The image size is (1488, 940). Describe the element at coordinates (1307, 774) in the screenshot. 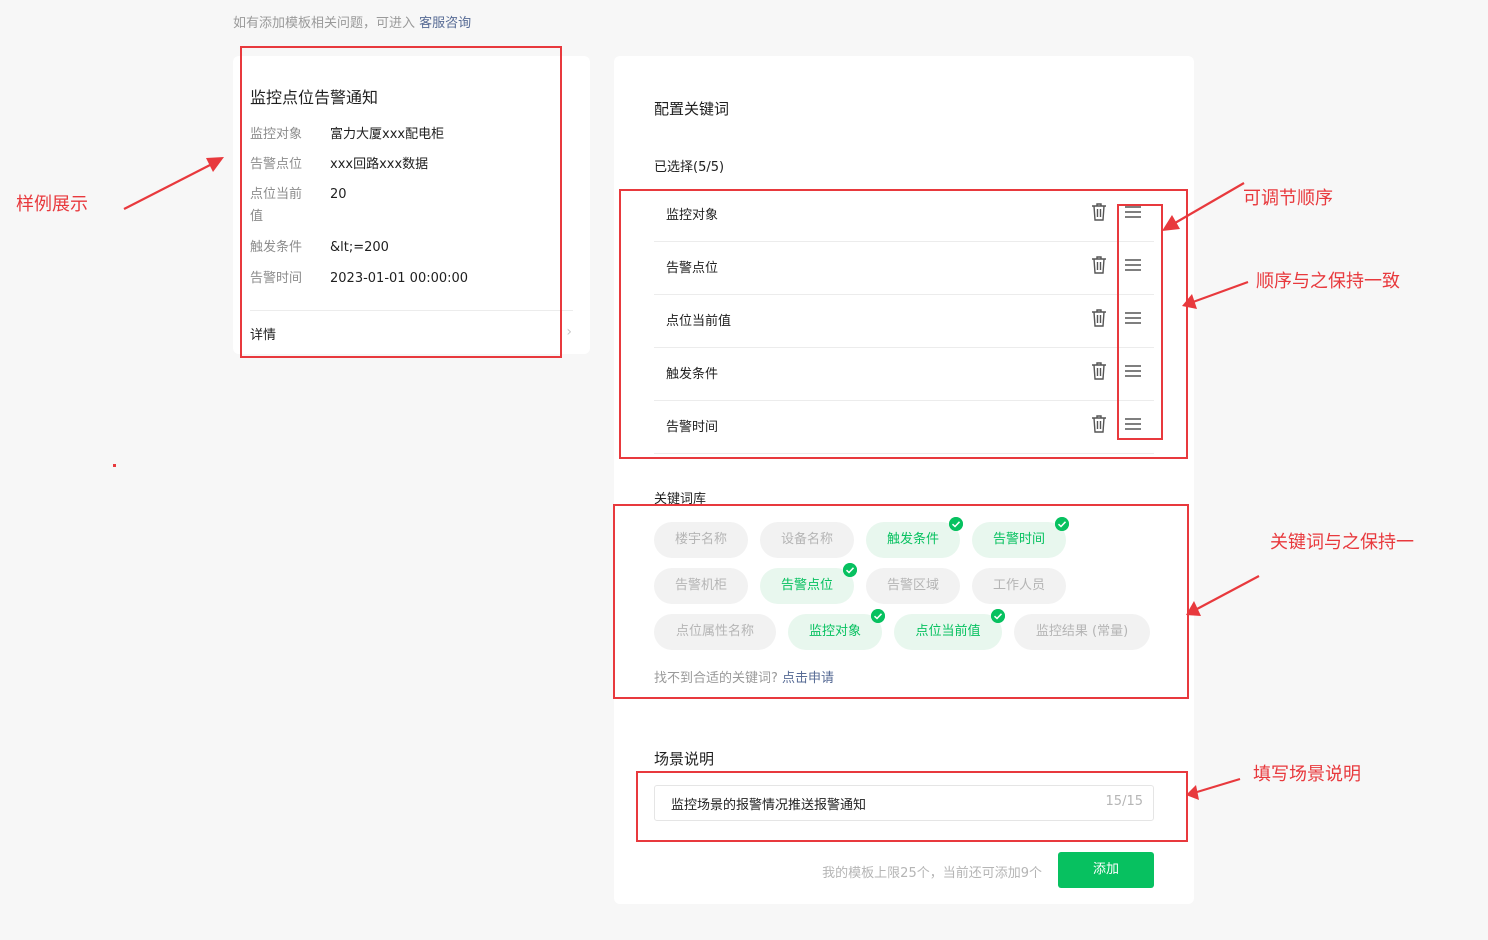

I see `annotation-scene-label: 填写场景说明` at that location.